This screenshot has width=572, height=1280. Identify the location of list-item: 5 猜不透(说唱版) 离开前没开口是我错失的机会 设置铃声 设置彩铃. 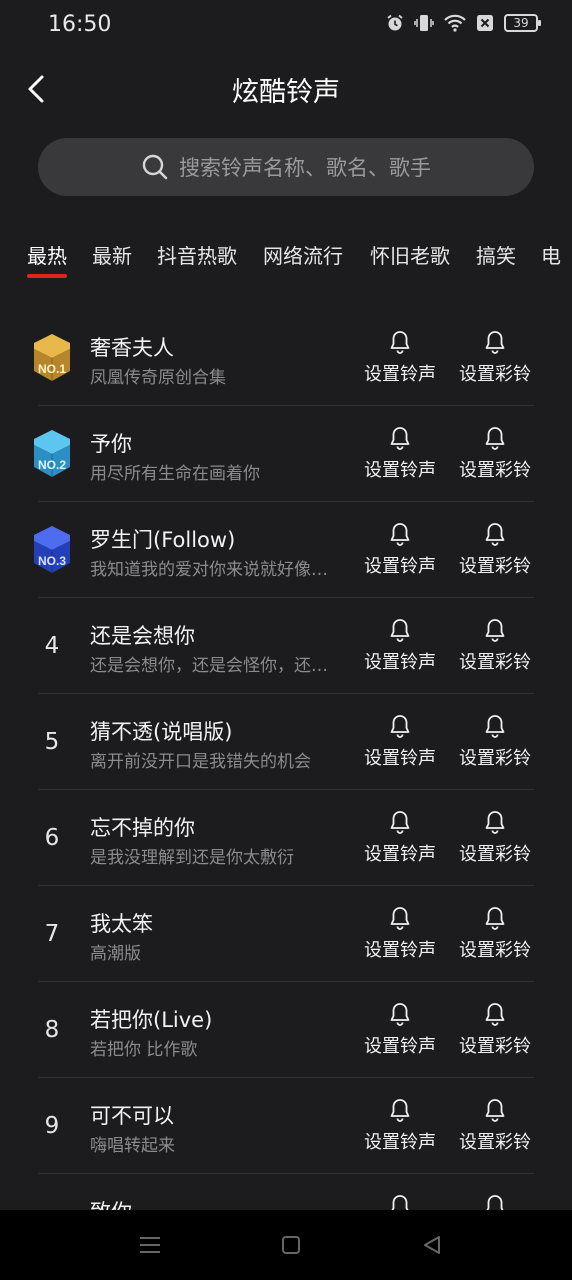
(286, 742).